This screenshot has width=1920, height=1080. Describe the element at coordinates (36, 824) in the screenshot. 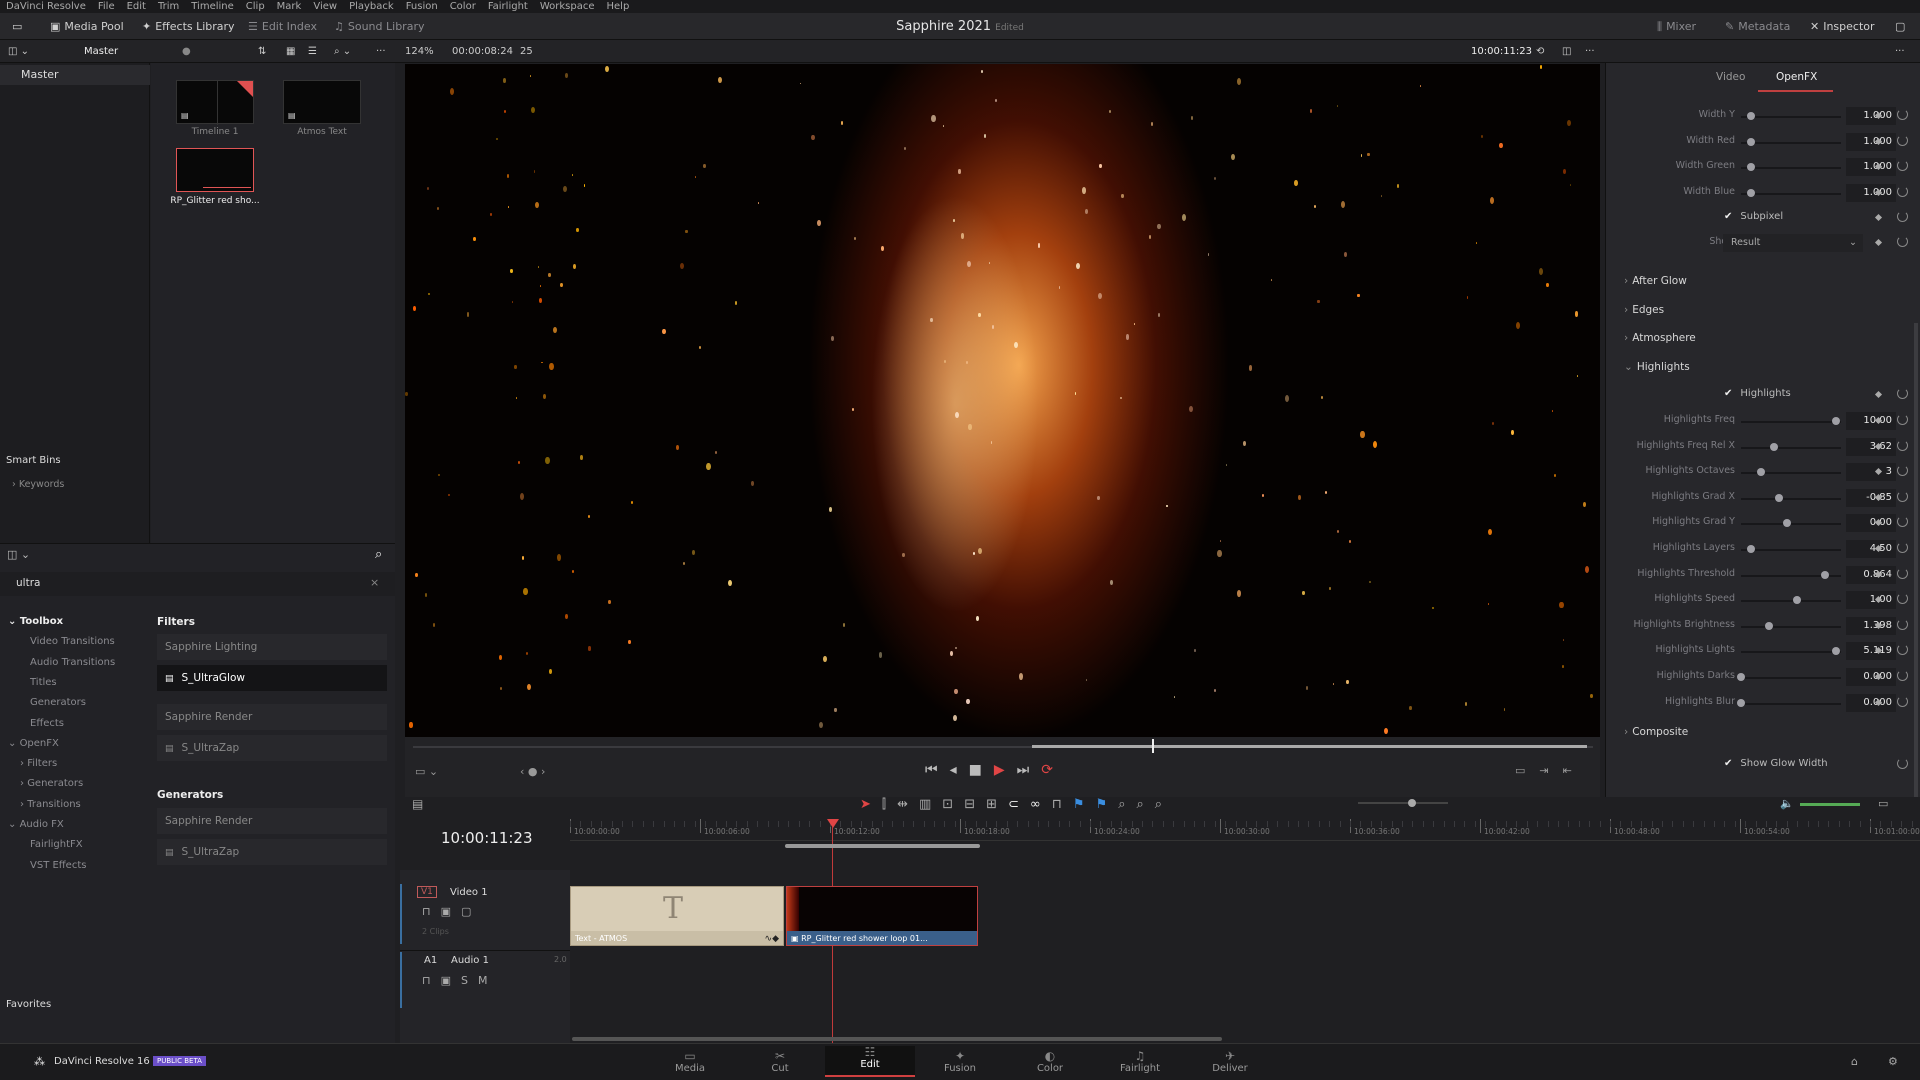

I see `fx-tree-item: ⌄ Audio FX` at that location.